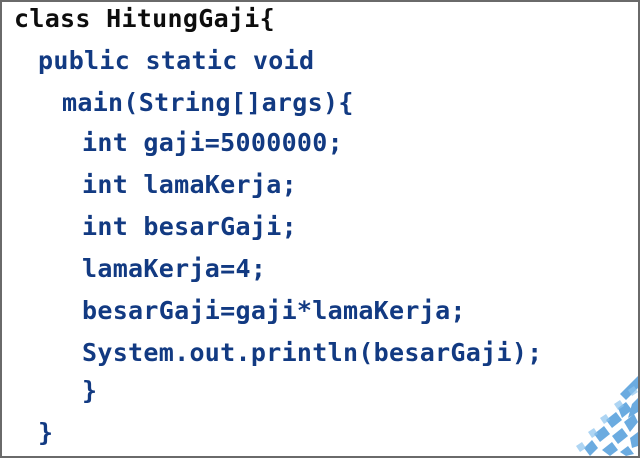  What do you see at coordinates (312, 352) in the screenshot?
I see `code-line-println: System.out.println(besarGaji);` at bounding box center [312, 352].